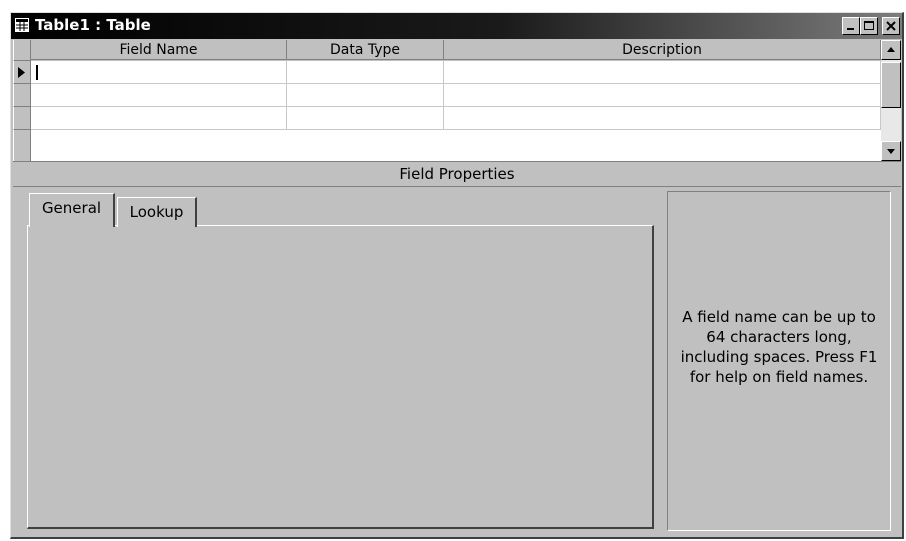 The image size is (906, 541). What do you see at coordinates (22, 25) in the screenshot?
I see `table-icon` at bounding box center [22, 25].